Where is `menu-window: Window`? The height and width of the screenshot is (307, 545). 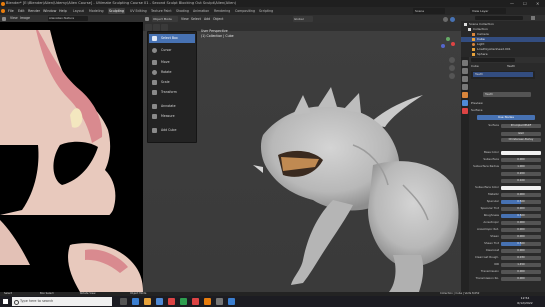
menu-window: Window is located at coordinates (49, 11).